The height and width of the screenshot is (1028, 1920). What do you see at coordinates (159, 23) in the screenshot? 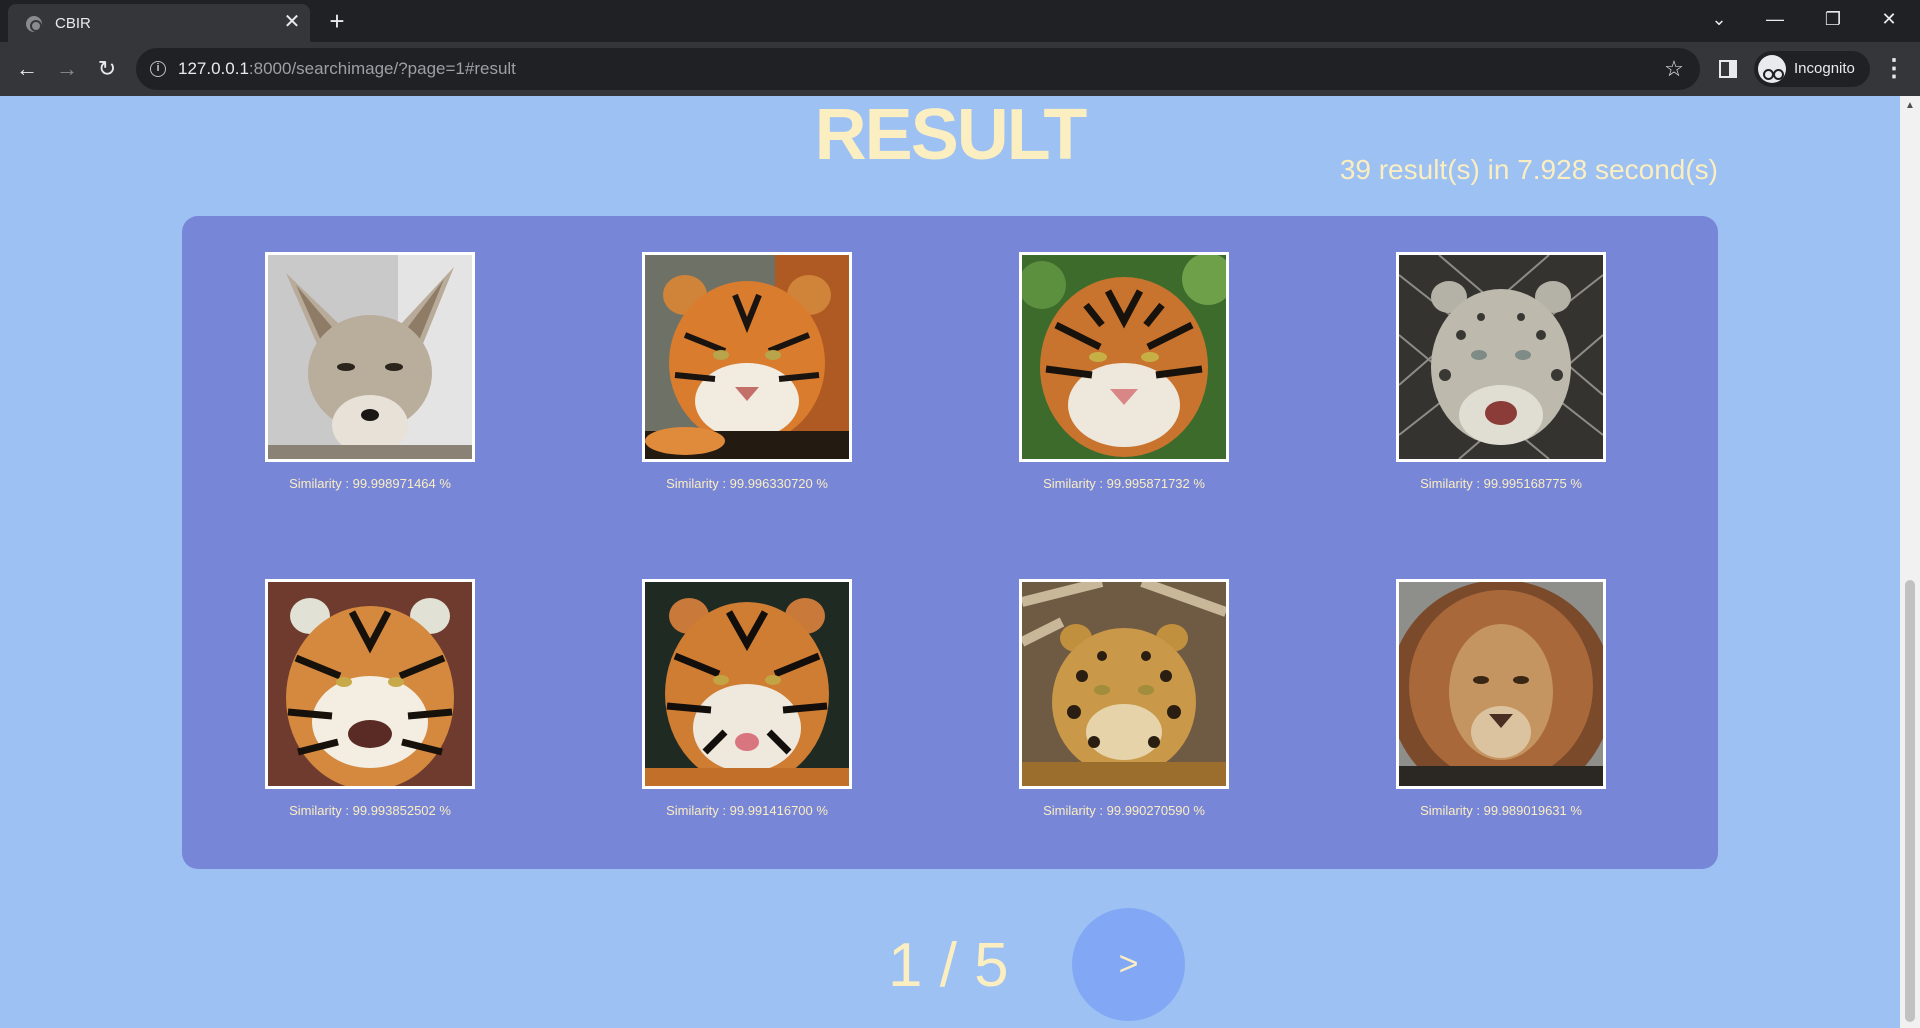
I see `browser-tab: CBIR ✕` at bounding box center [159, 23].